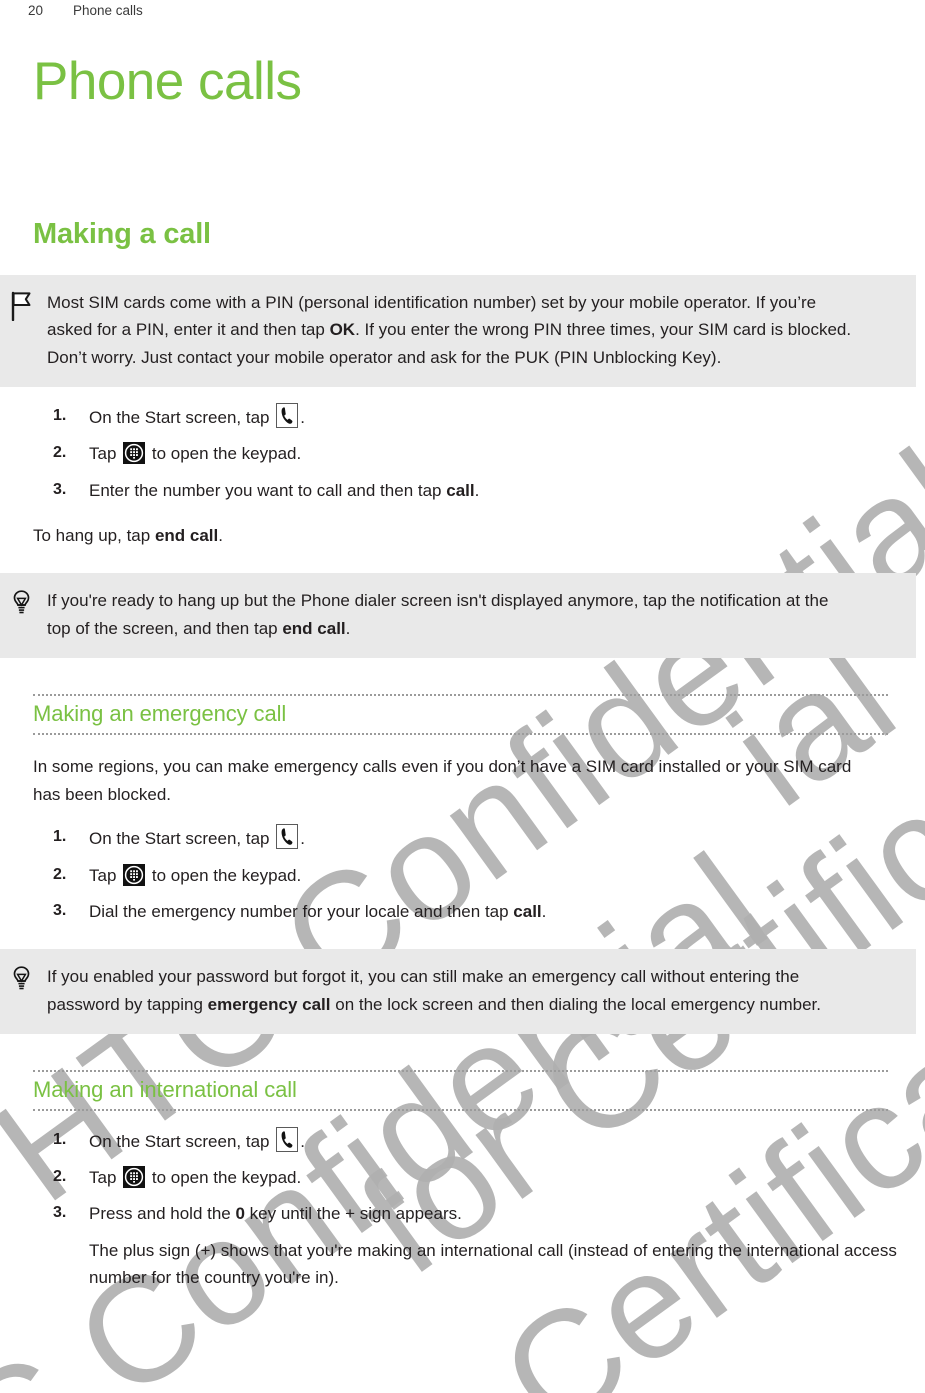  Describe the element at coordinates (269, 1004) in the screenshot. I see `tip-text-bold: emergency call` at that location.